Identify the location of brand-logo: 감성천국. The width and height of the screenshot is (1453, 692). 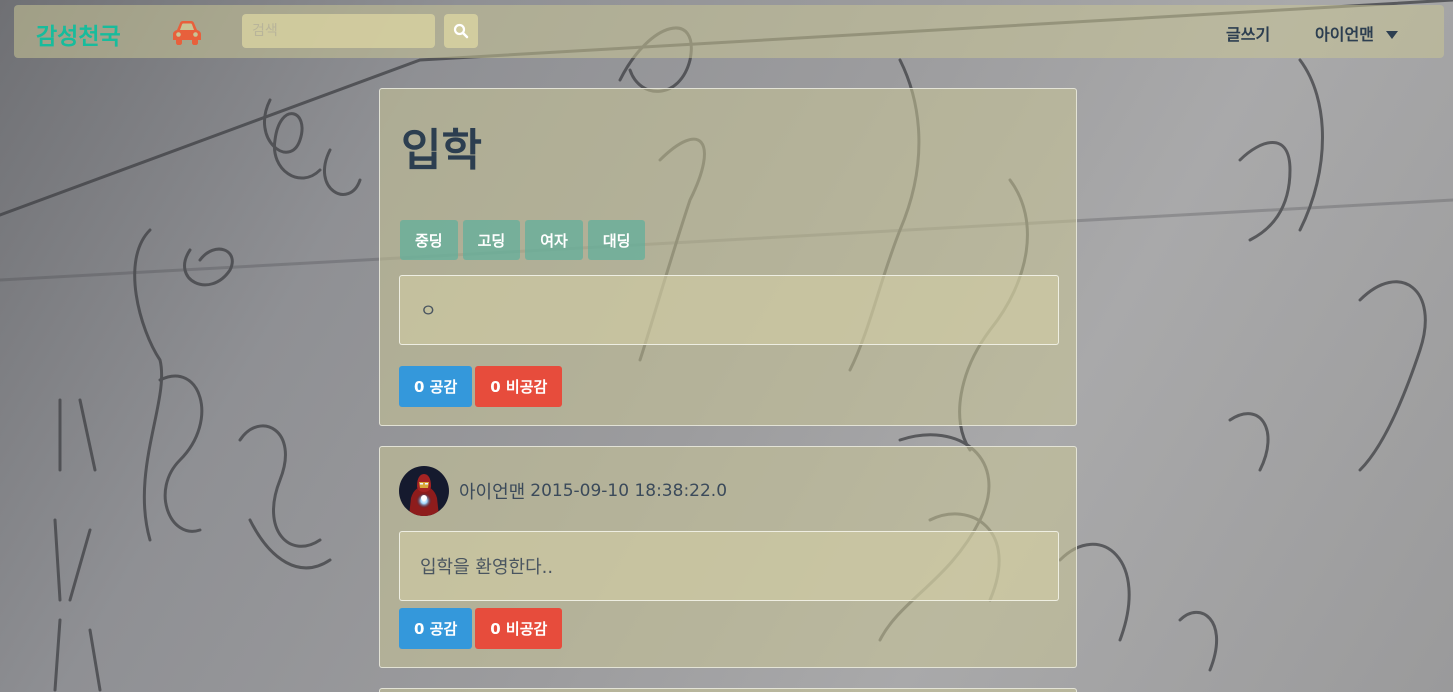
(78, 34).